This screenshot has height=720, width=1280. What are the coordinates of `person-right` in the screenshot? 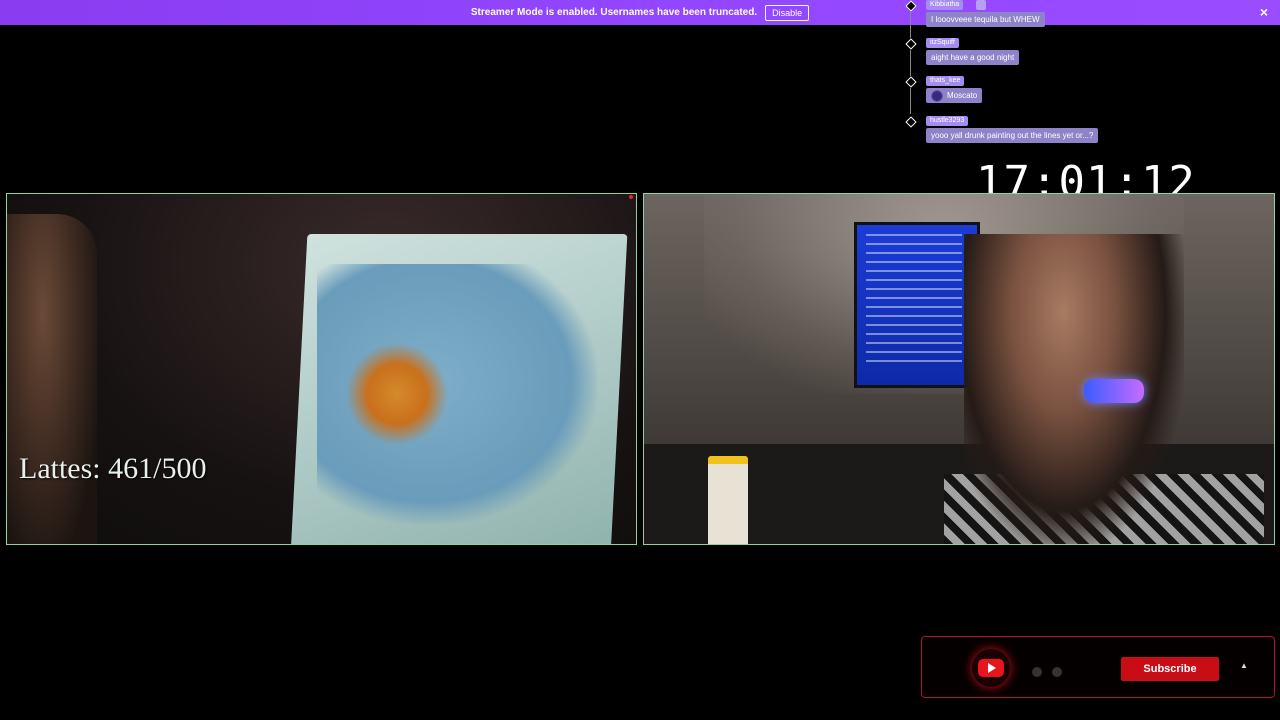 It's located at (1074, 389).